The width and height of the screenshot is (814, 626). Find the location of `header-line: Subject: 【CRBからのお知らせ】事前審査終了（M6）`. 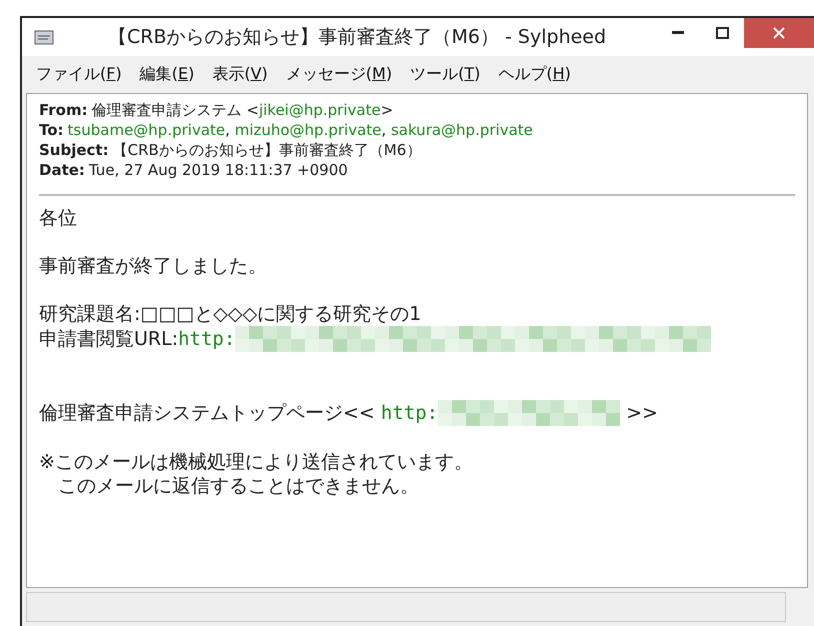

header-line: Subject: 【CRBからのお知らせ】事前審査終了（M6） is located at coordinates (230, 150).